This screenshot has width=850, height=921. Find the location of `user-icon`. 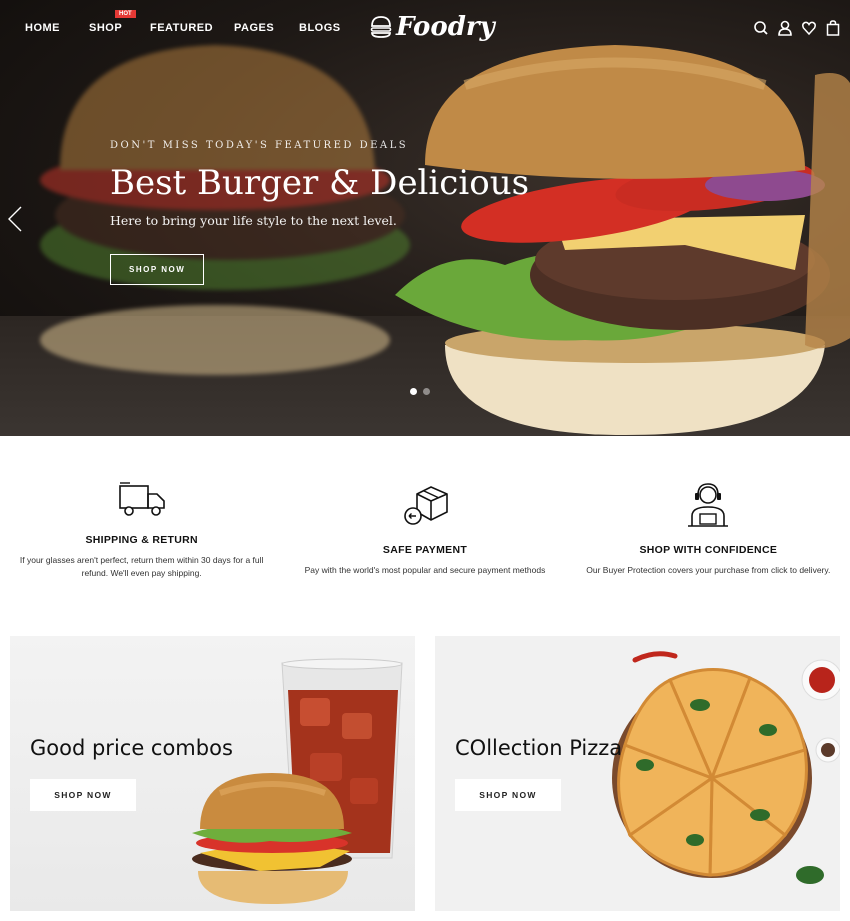

user-icon is located at coordinates (785, 28).